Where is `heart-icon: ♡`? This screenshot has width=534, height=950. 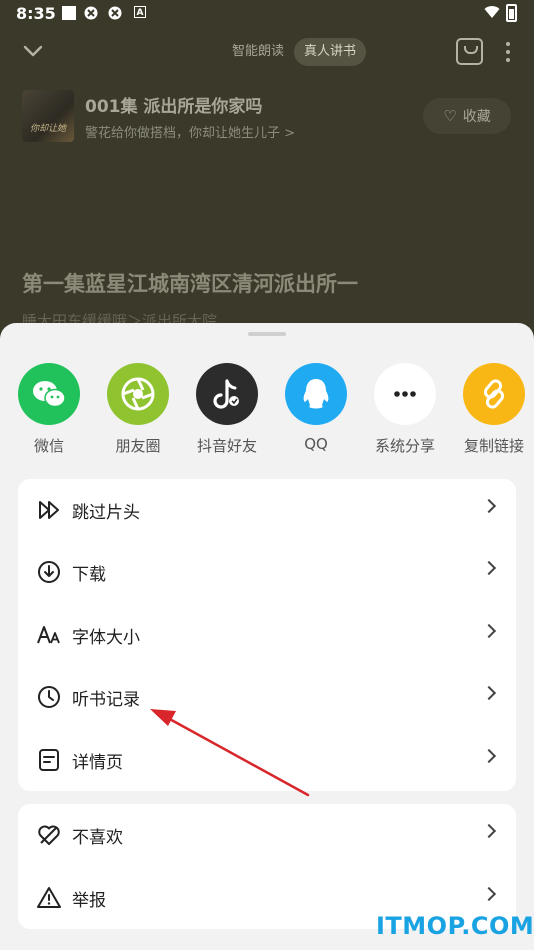
heart-icon: ♡ is located at coordinates (450, 116).